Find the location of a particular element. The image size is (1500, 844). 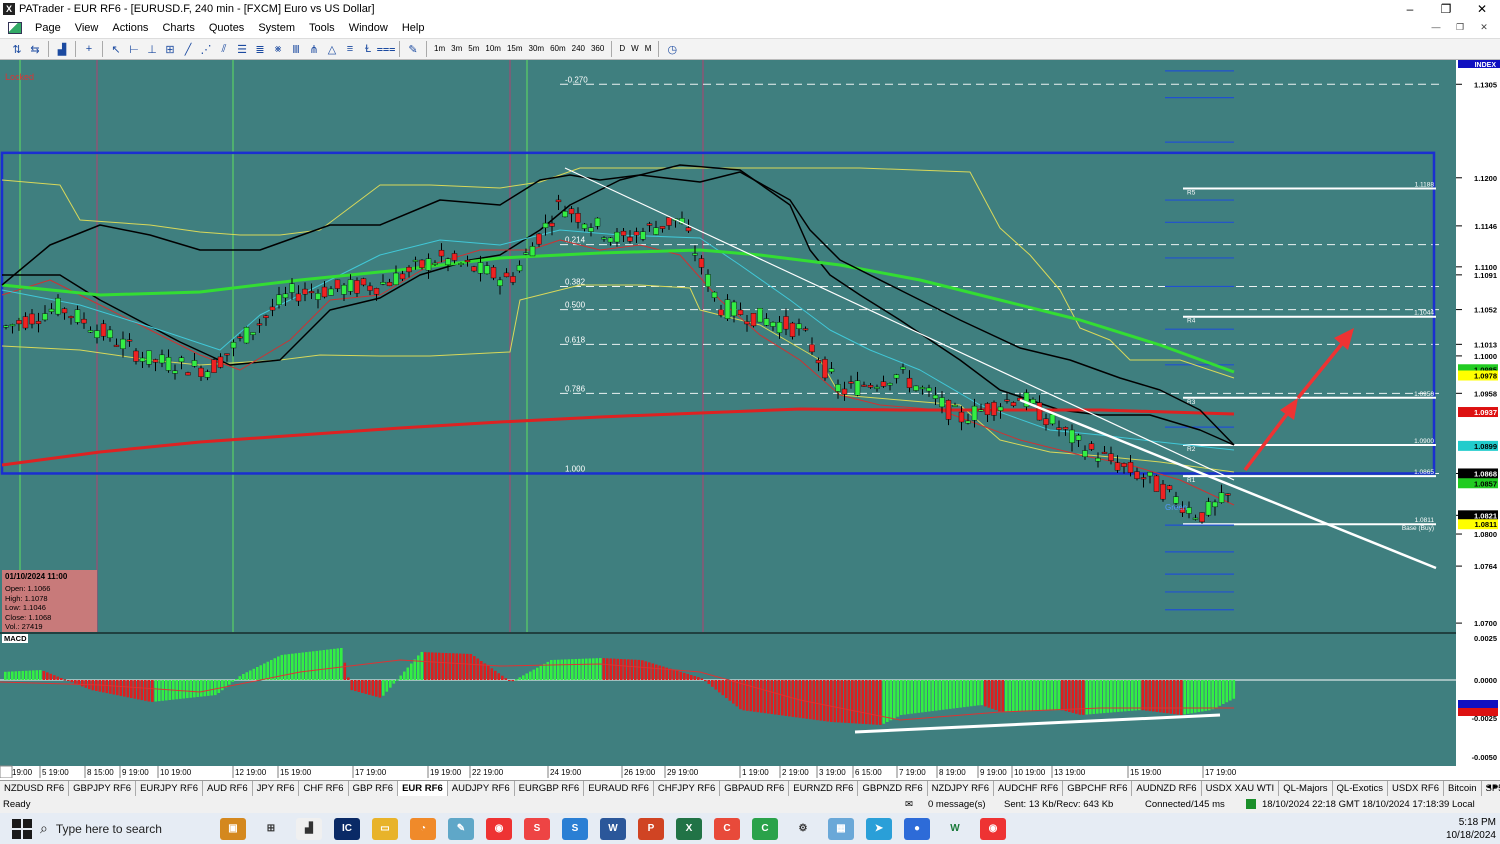

hline-icon: ⊢ is located at coordinates (134, 49).